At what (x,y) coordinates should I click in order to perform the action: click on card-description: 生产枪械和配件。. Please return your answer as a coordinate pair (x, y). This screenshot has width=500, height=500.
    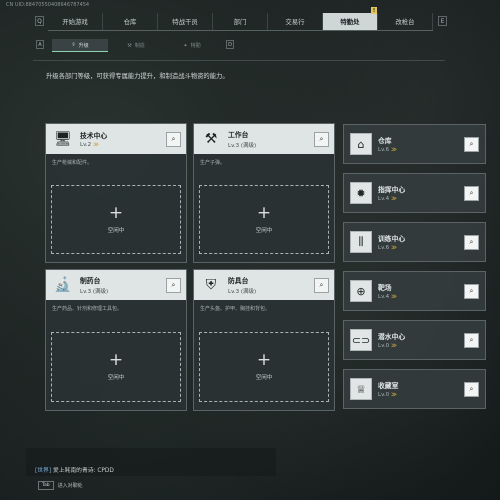
    Looking at the image, I should click on (72, 163).